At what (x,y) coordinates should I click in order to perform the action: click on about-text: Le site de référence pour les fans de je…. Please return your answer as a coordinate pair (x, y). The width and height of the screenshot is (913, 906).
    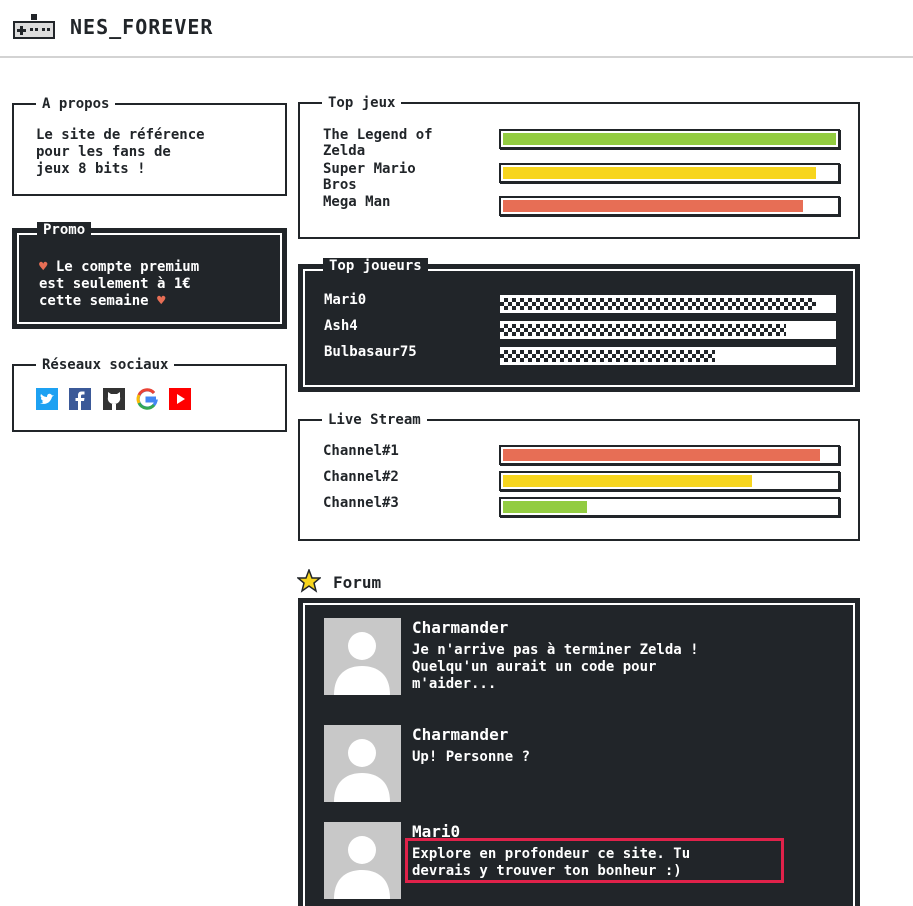
    Looking at the image, I should click on (120, 152).